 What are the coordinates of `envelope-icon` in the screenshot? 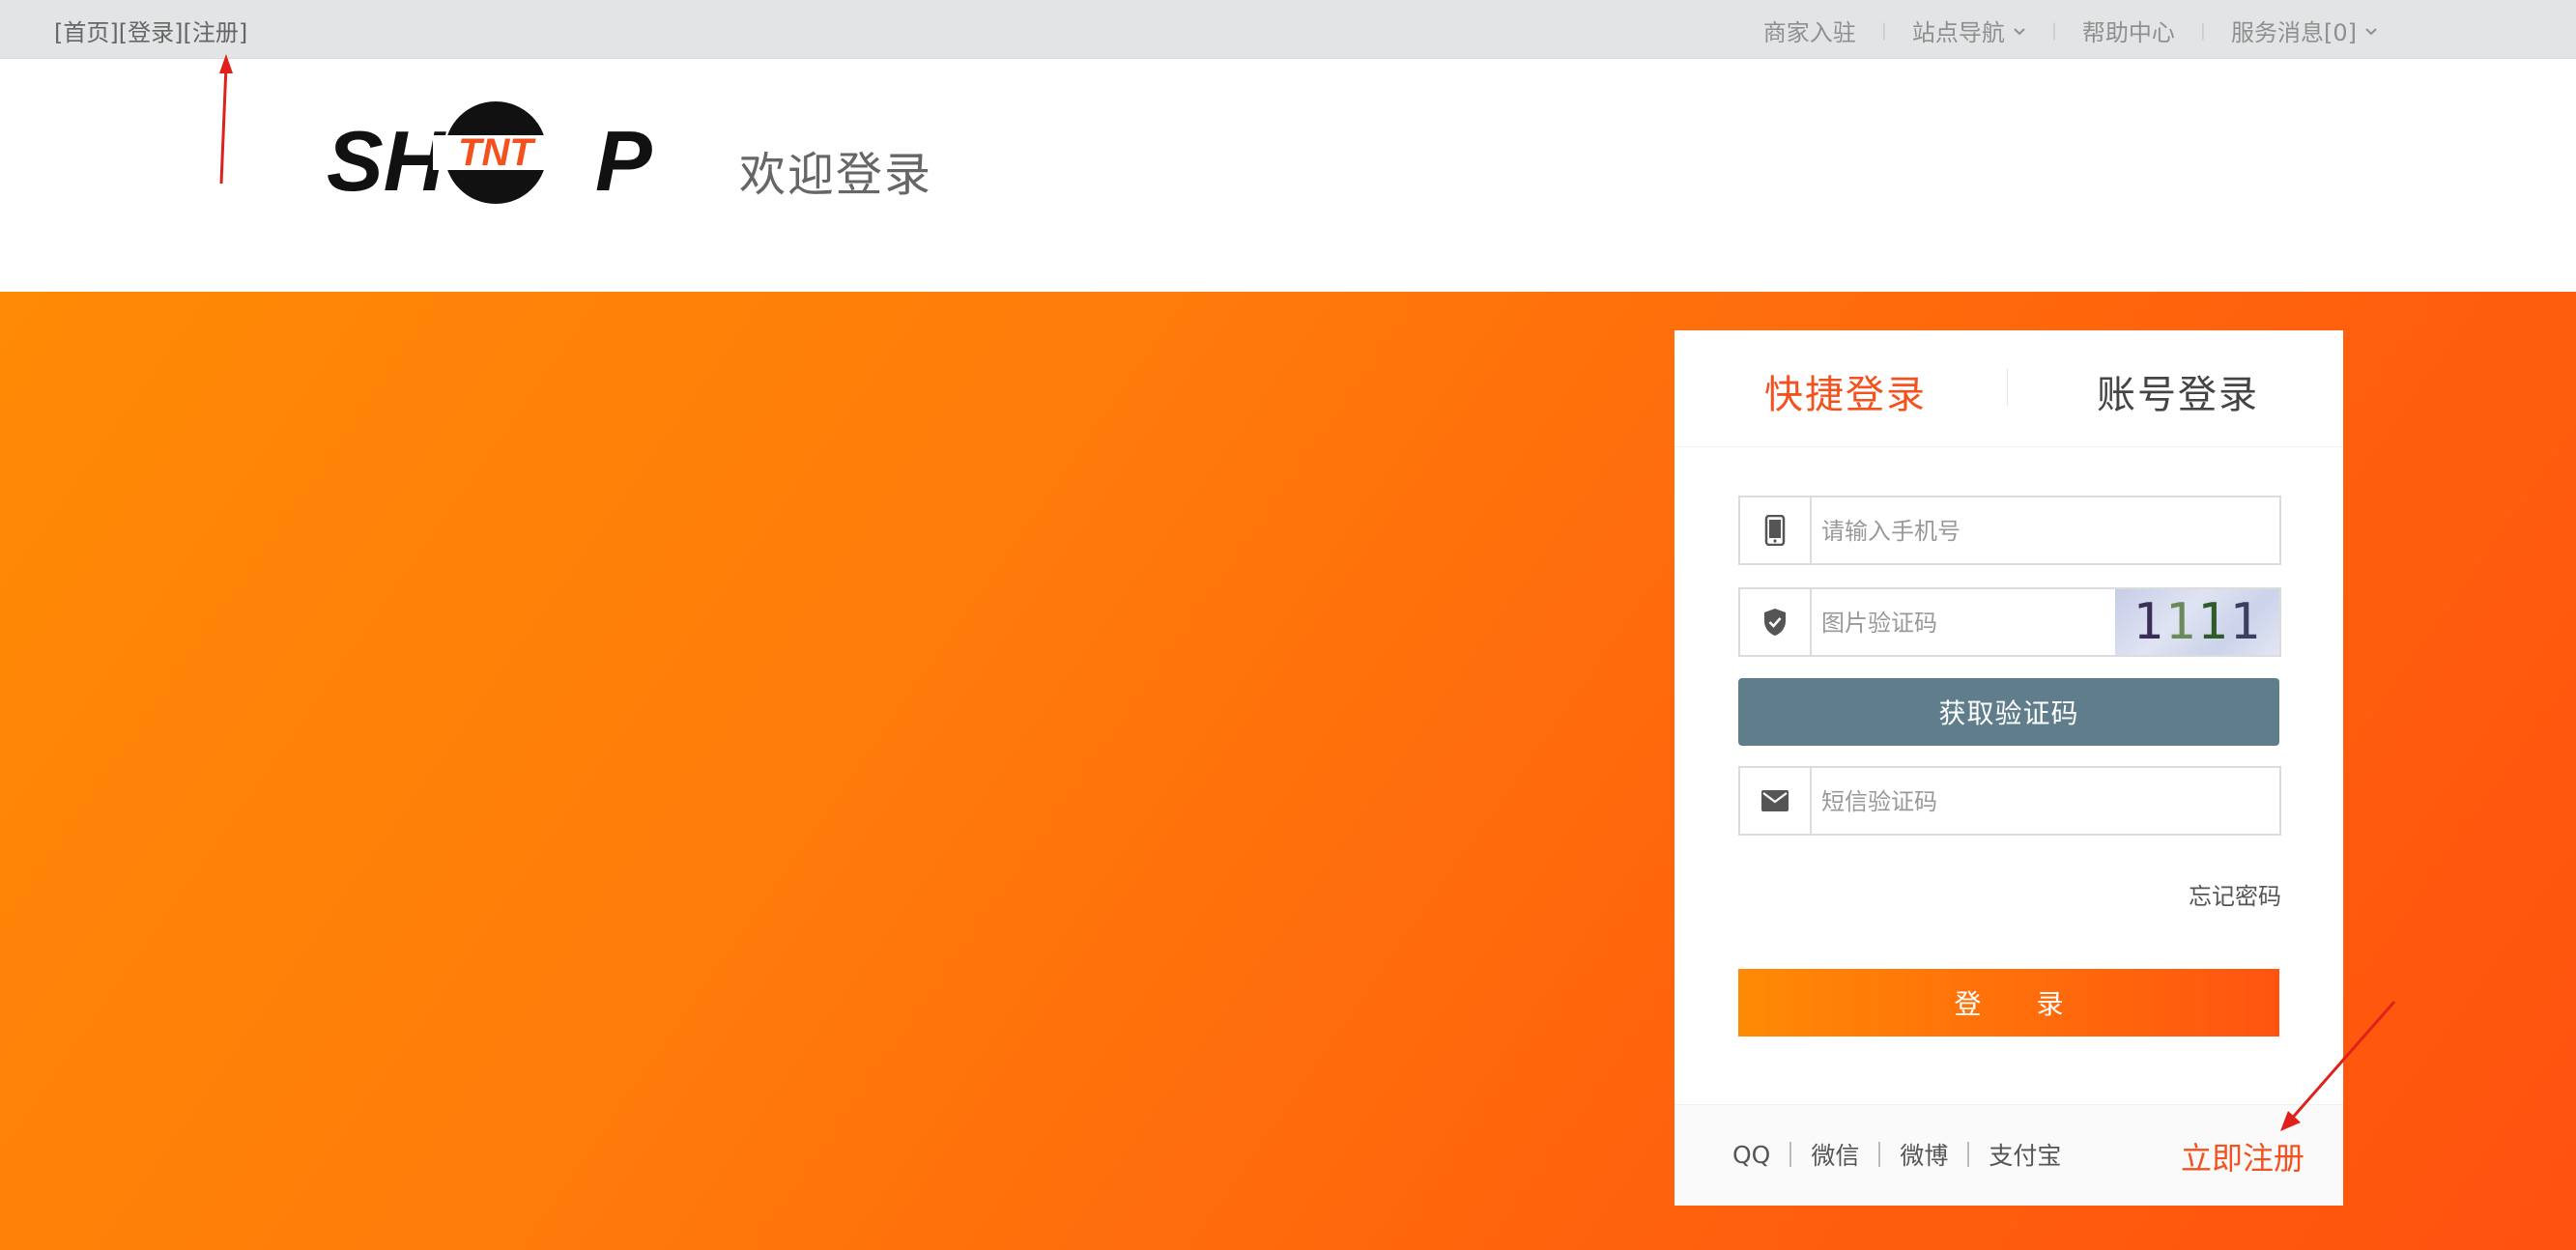 It's located at (1776, 801).